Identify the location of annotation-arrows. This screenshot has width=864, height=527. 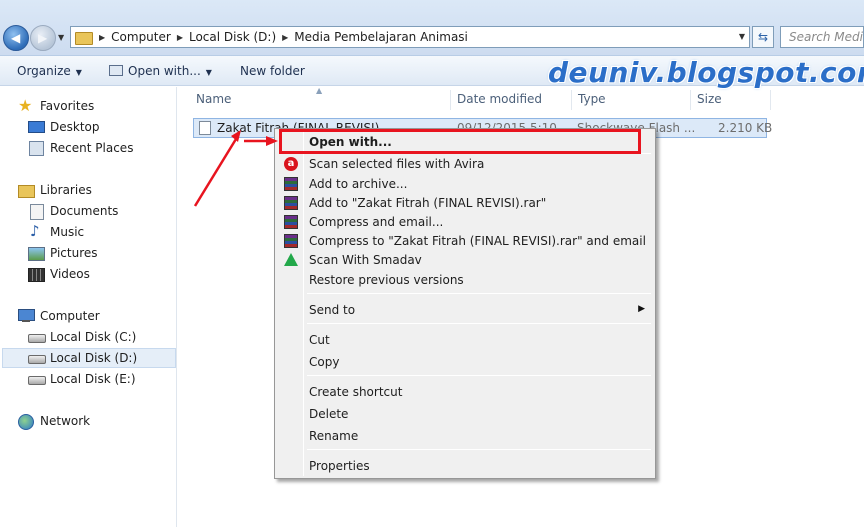
(235, 168).